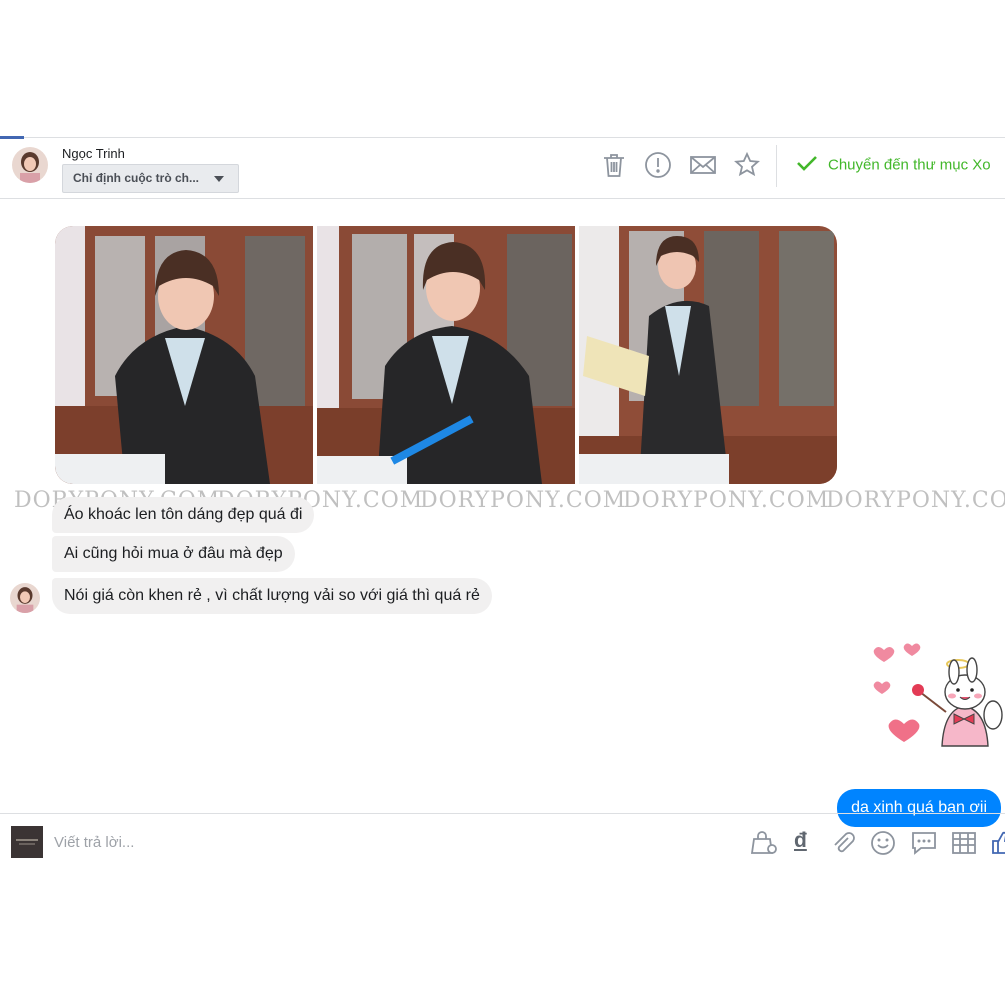  I want to click on currency-icon: đ, so click(800, 841).